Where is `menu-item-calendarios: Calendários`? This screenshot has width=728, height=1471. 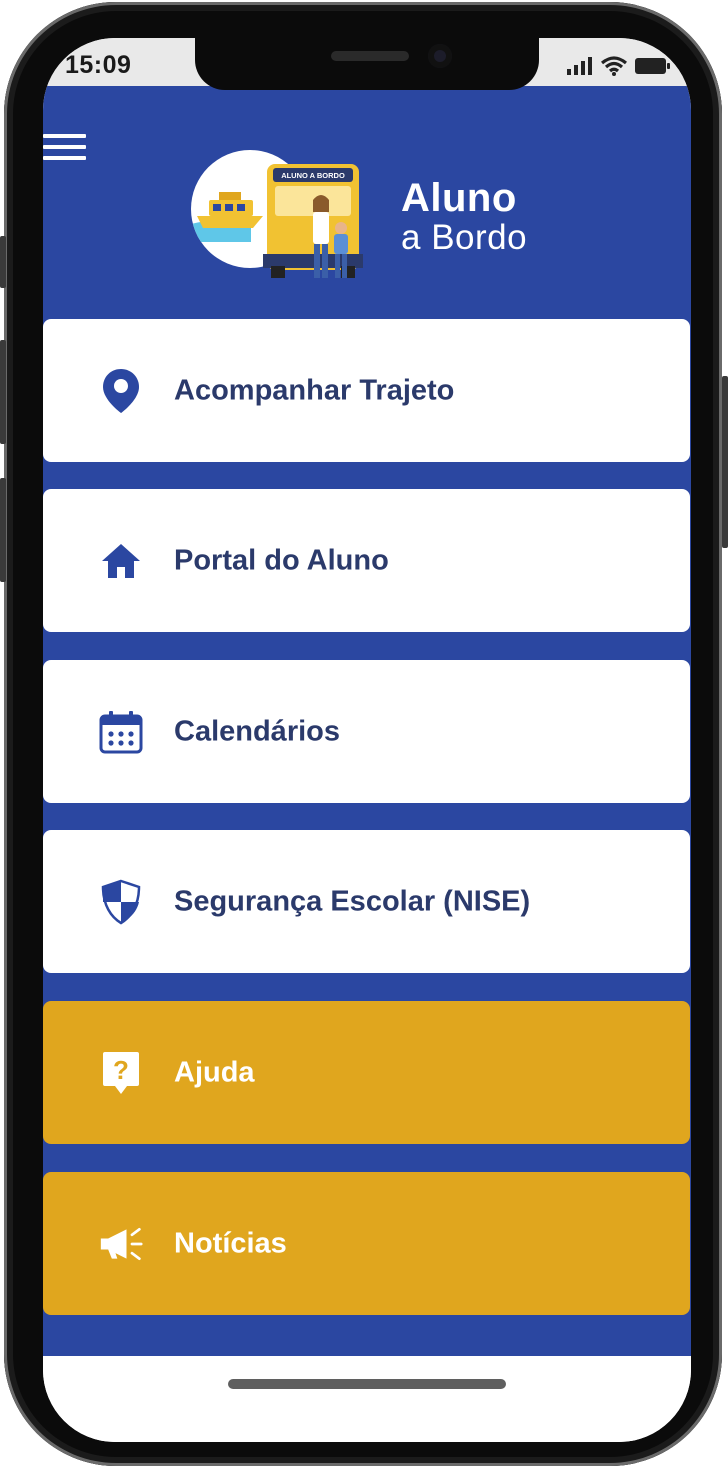 menu-item-calendarios: Calendários is located at coordinates (366, 731).